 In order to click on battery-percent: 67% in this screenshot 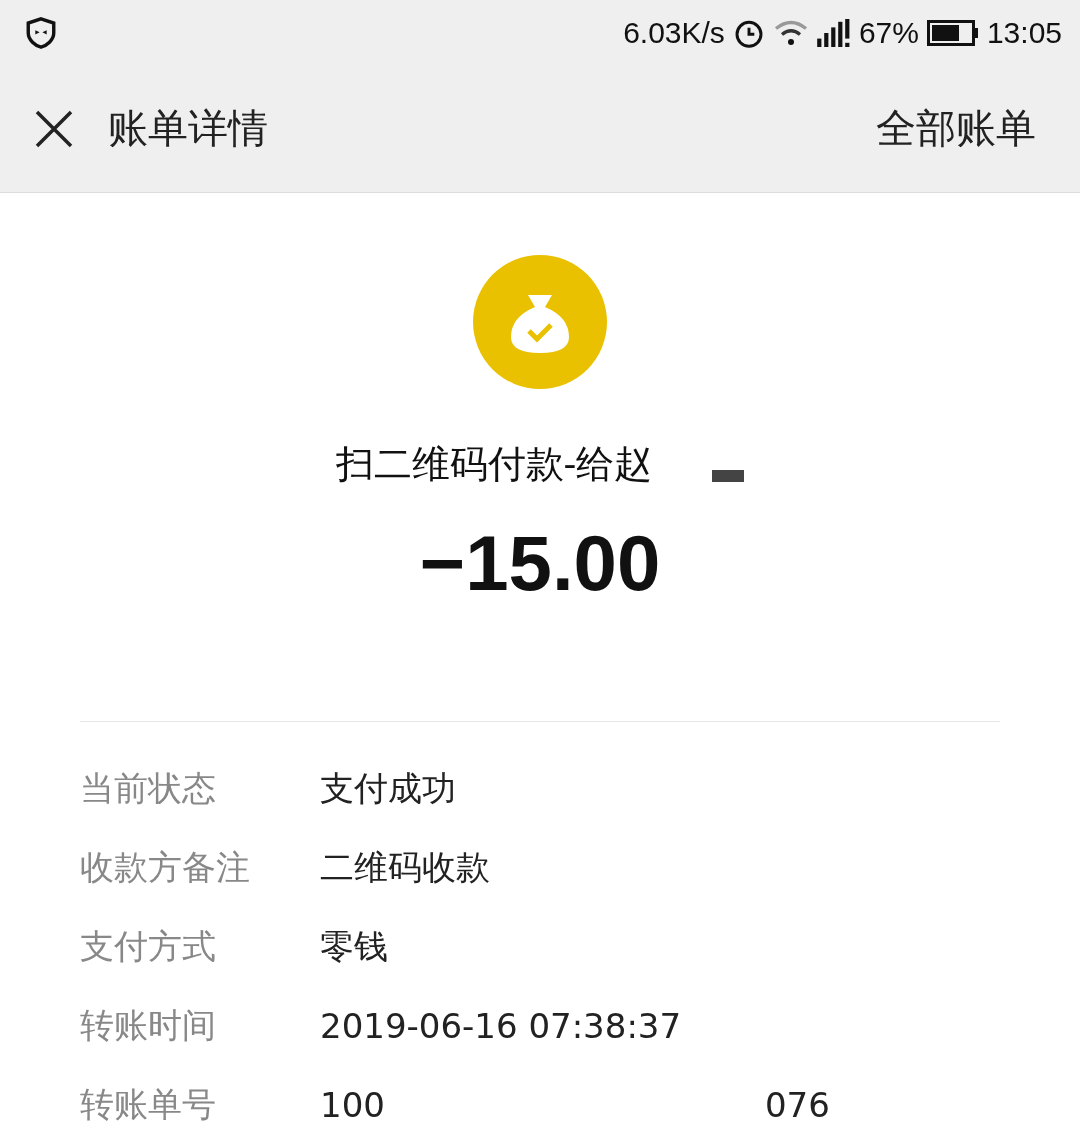, I will do `click(888, 32)`.